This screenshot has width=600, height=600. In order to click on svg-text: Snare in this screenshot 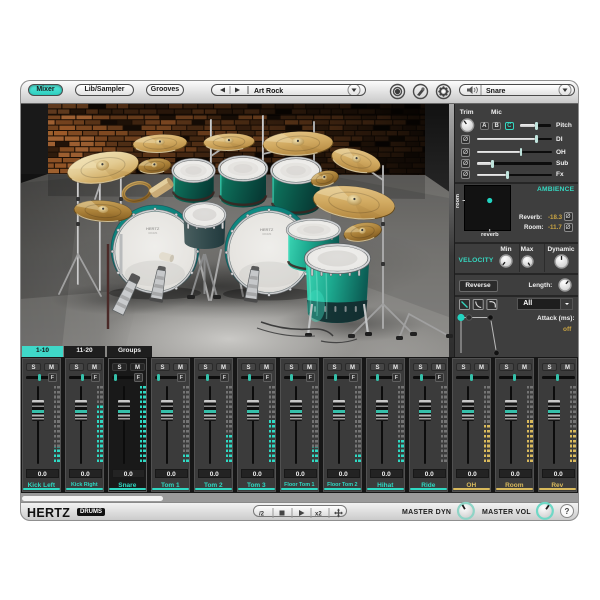, I will do `click(496, 91)`.